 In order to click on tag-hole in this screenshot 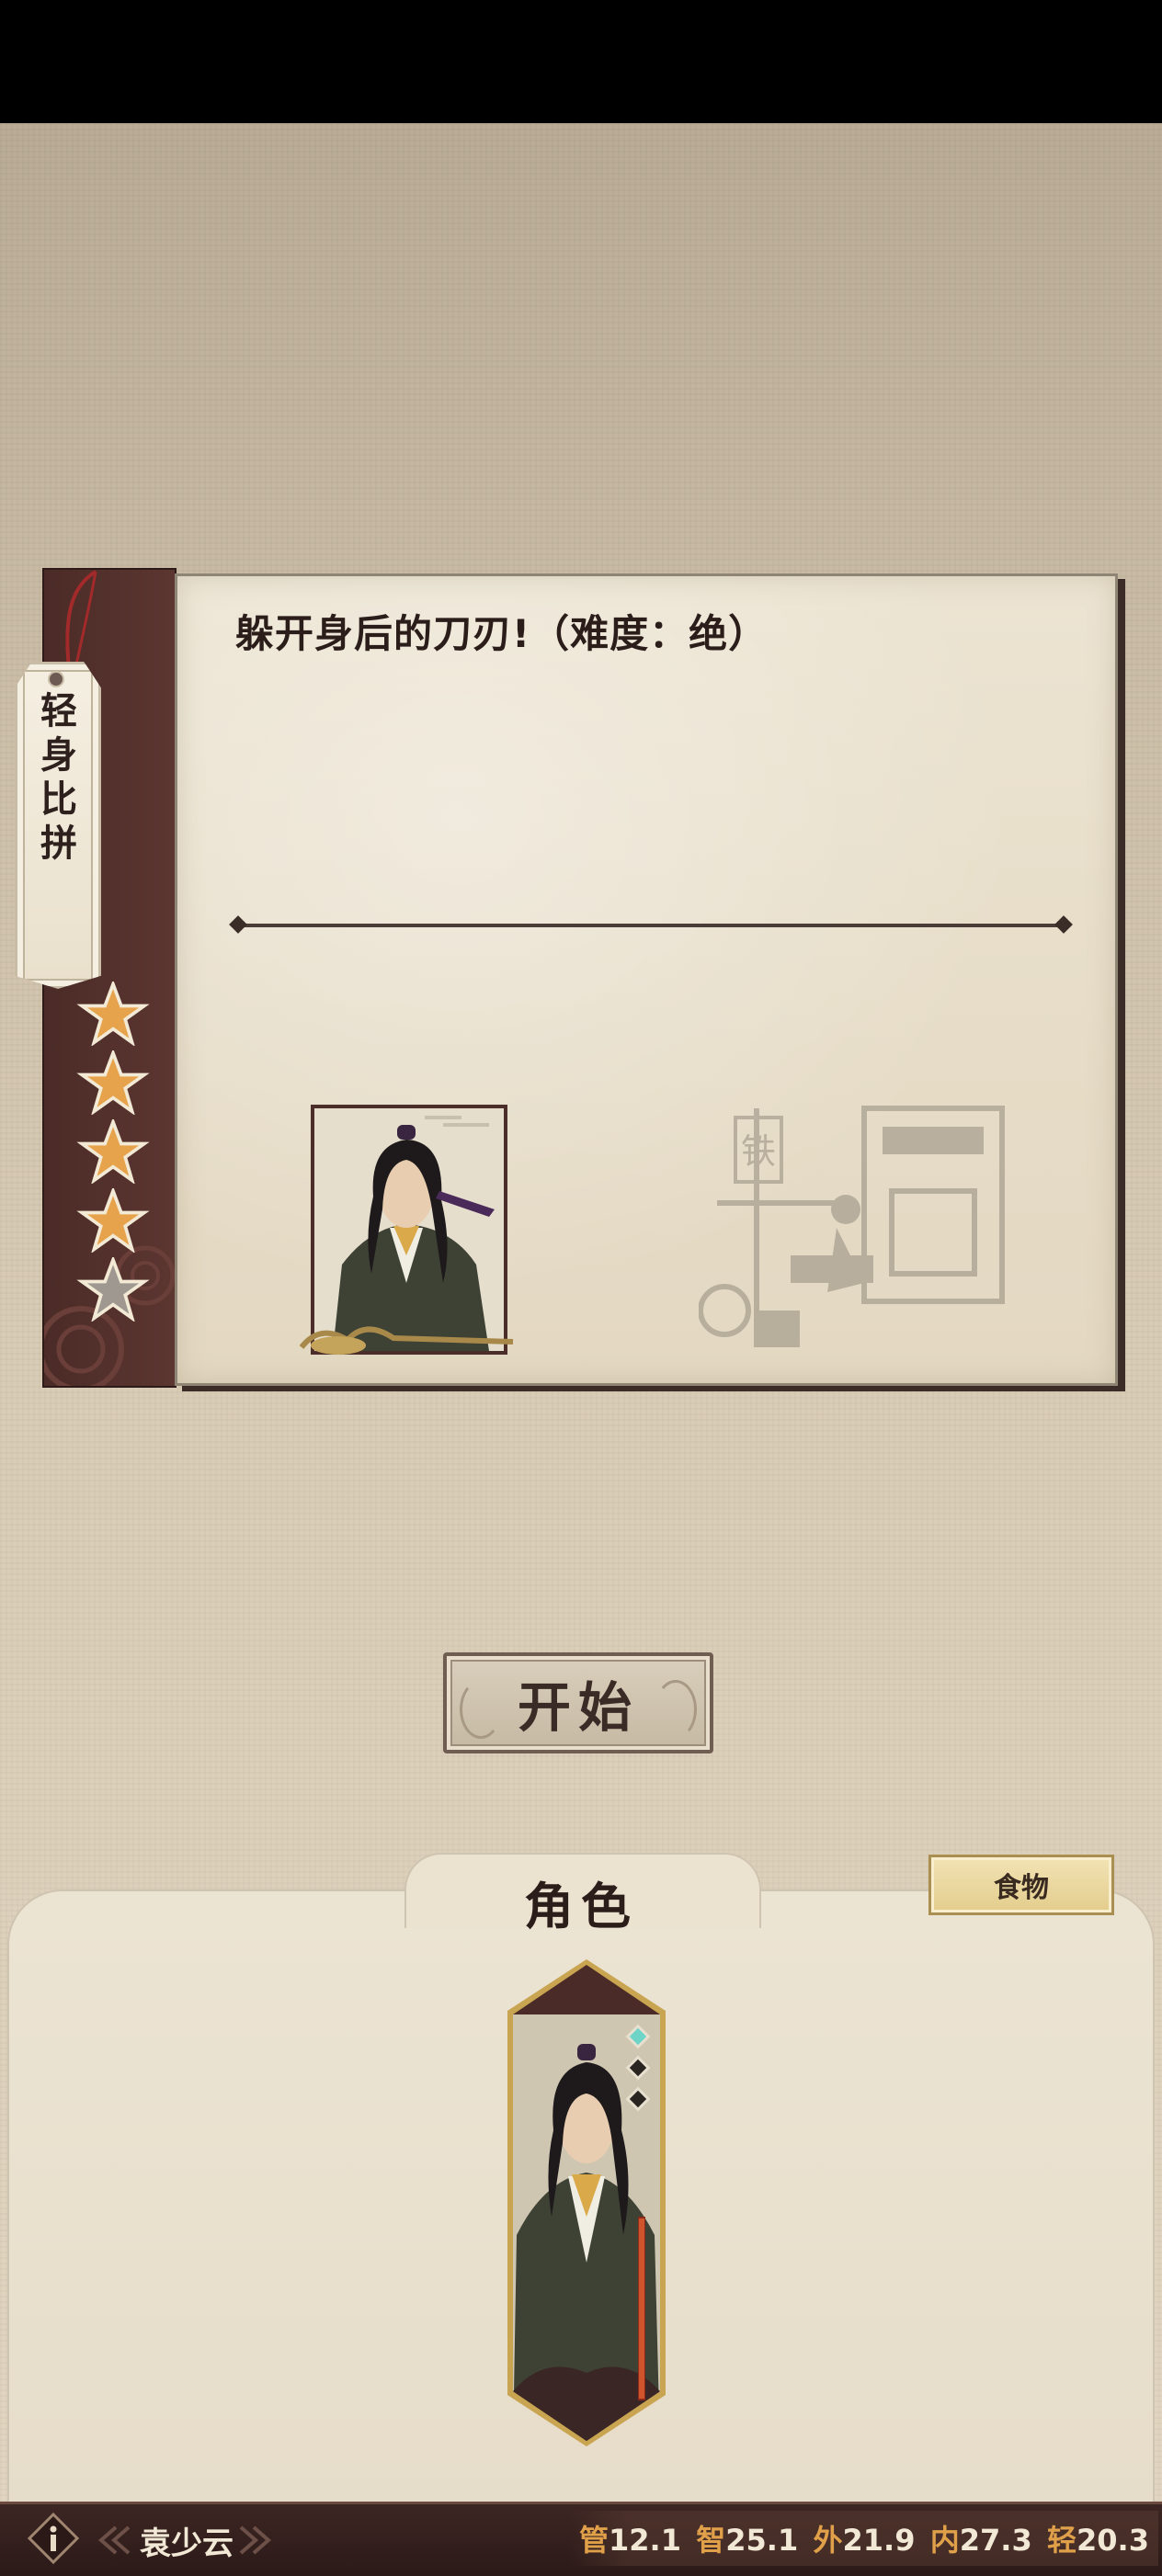, I will do `click(56, 679)`.